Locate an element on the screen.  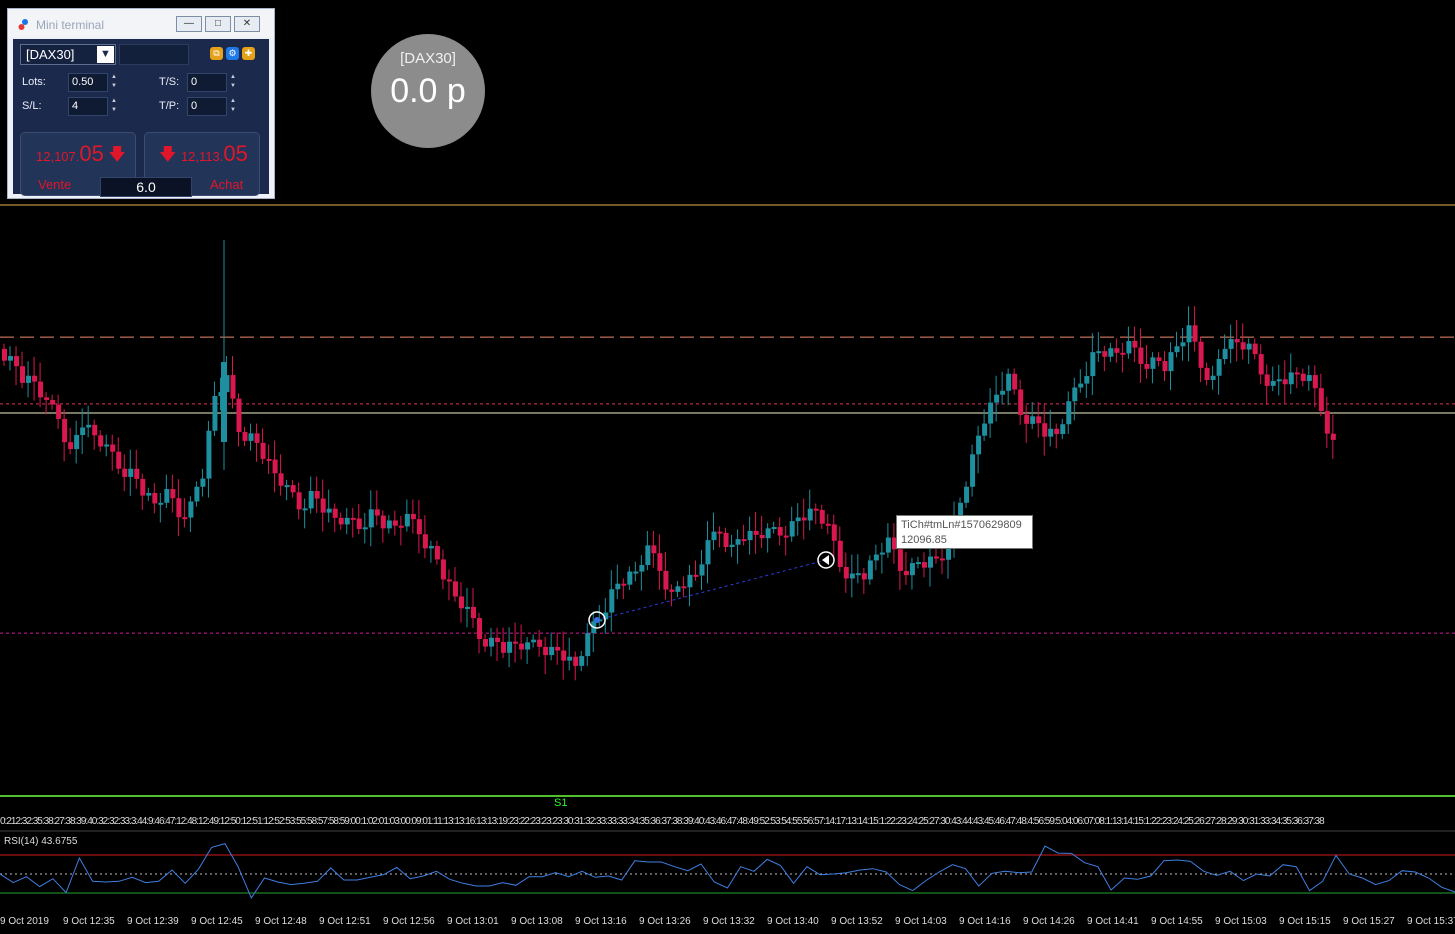
lot-size-display: 6.0 is located at coordinates (146, 187).